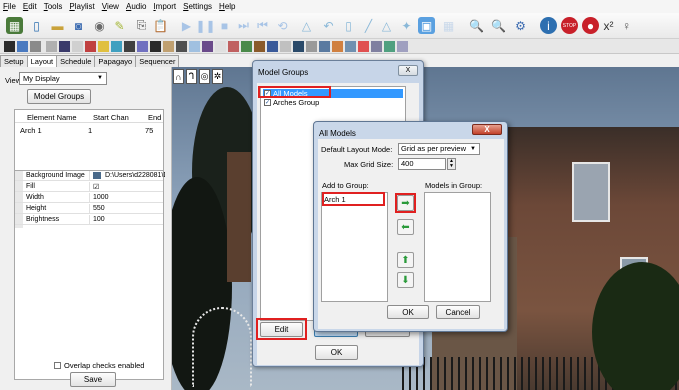  I want to click on star-tool-icon: ✲, so click(217, 76).